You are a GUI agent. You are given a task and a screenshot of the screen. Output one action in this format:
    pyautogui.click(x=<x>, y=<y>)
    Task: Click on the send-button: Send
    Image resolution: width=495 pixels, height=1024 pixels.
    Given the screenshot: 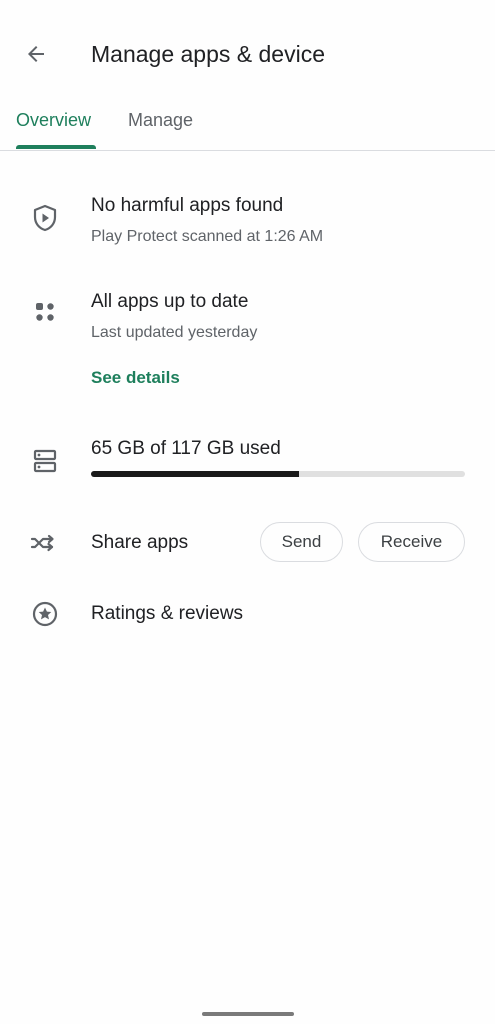 What is the action you would take?
    pyautogui.click(x=301, y=542)
    